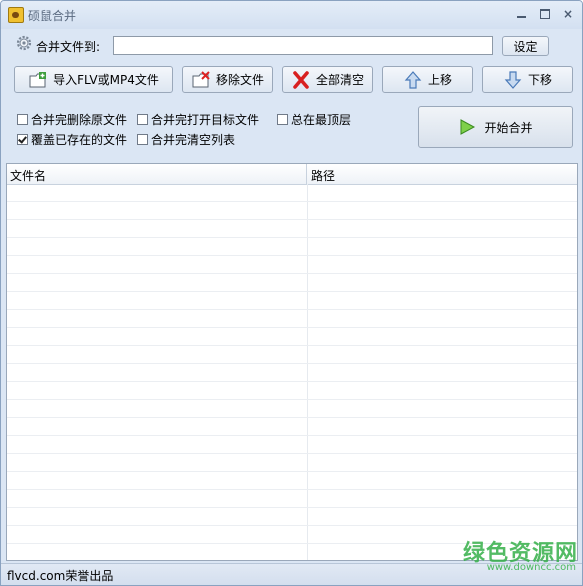 This screenshot has width=583, height=586. Describe the element at coordinates (142, 139) in the screenshot. I see `clear-list-box` at that location.